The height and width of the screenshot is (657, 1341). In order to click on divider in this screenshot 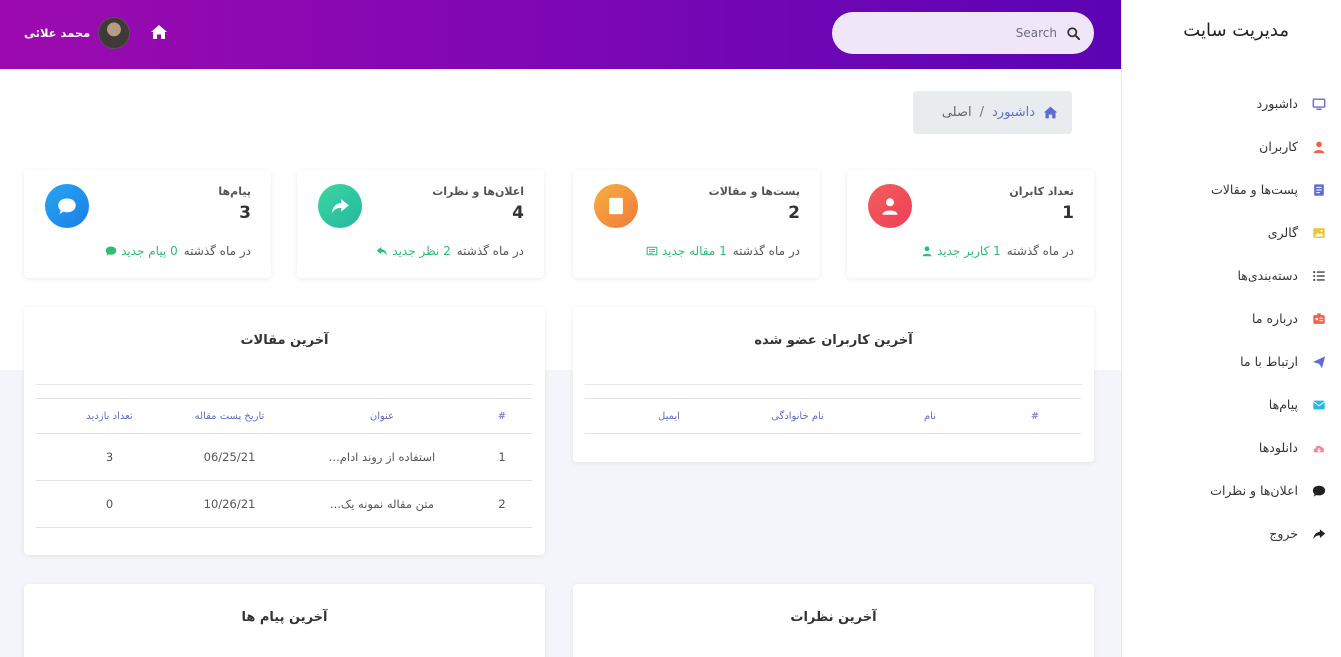, I will do `click(284, 384)`.